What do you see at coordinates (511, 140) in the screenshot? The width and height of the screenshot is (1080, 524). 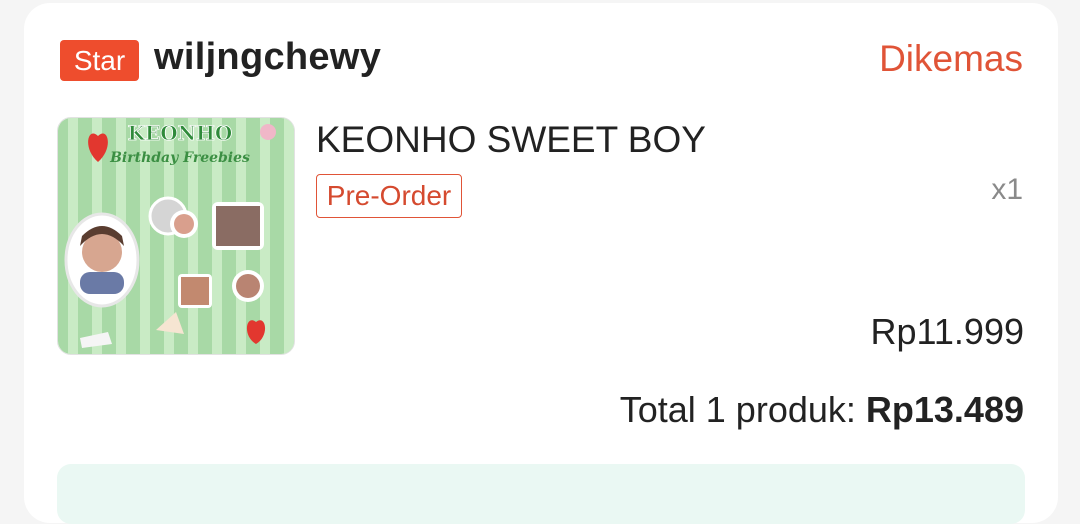 I see `product-title: KEONHO SWEET BOY` at bounding box center [511, 140].